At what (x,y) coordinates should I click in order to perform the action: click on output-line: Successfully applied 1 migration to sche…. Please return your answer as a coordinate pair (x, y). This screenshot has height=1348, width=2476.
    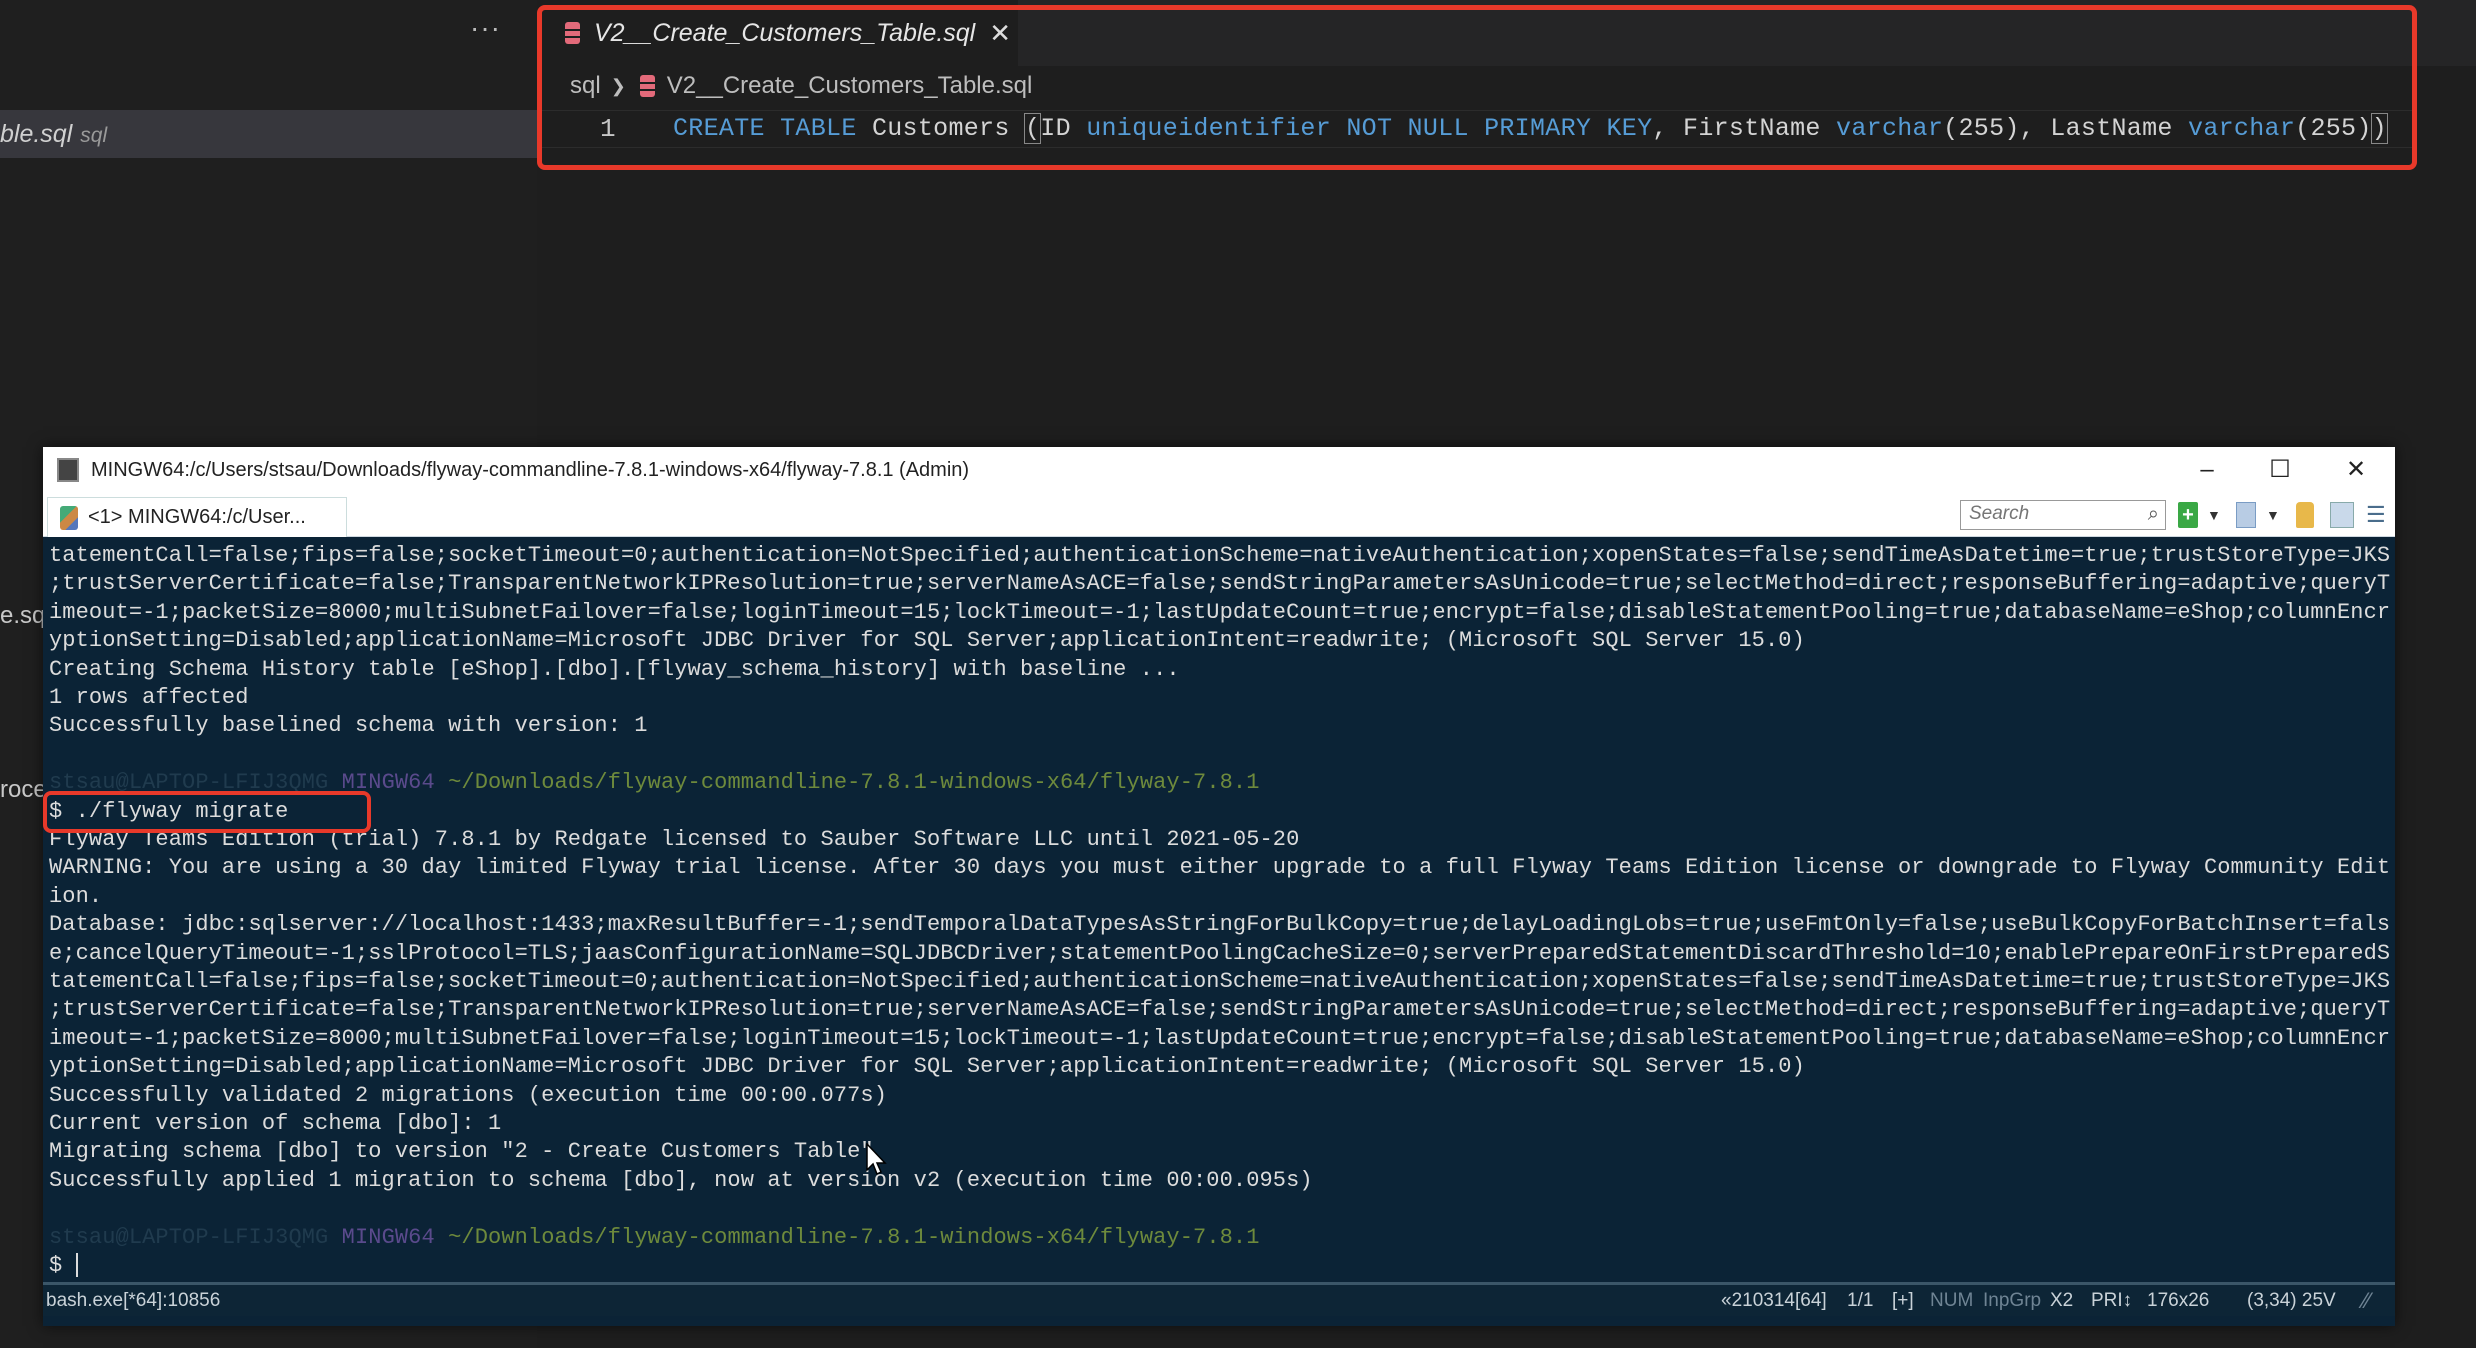
    Looking at the image, I should click on (681, 1181).